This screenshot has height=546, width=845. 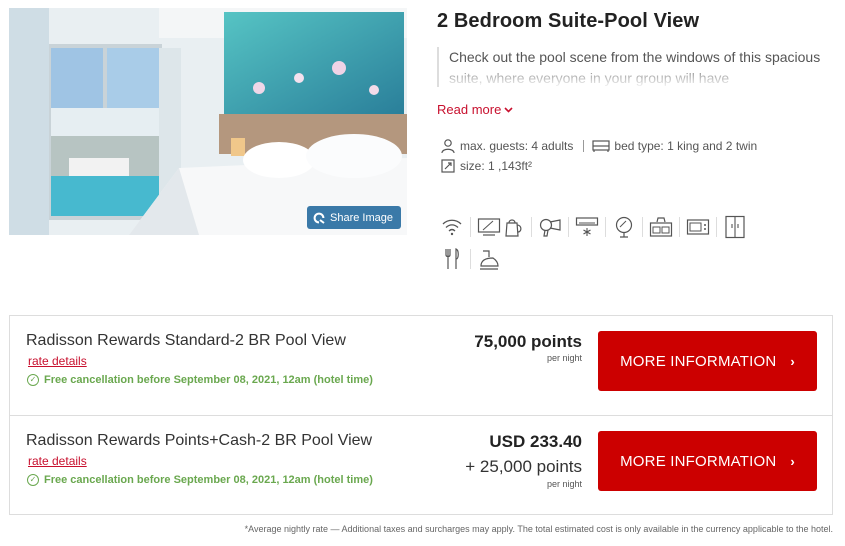 I want to click on room-title: 2 Bedroom Suite-Pool View, so click(x=568, y=21).